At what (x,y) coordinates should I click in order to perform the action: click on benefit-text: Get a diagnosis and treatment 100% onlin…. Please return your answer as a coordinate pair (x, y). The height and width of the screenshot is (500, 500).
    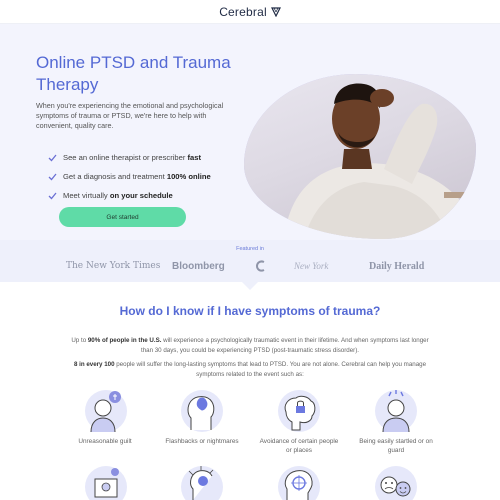
    Looking at the image, I should click on (137, 176).